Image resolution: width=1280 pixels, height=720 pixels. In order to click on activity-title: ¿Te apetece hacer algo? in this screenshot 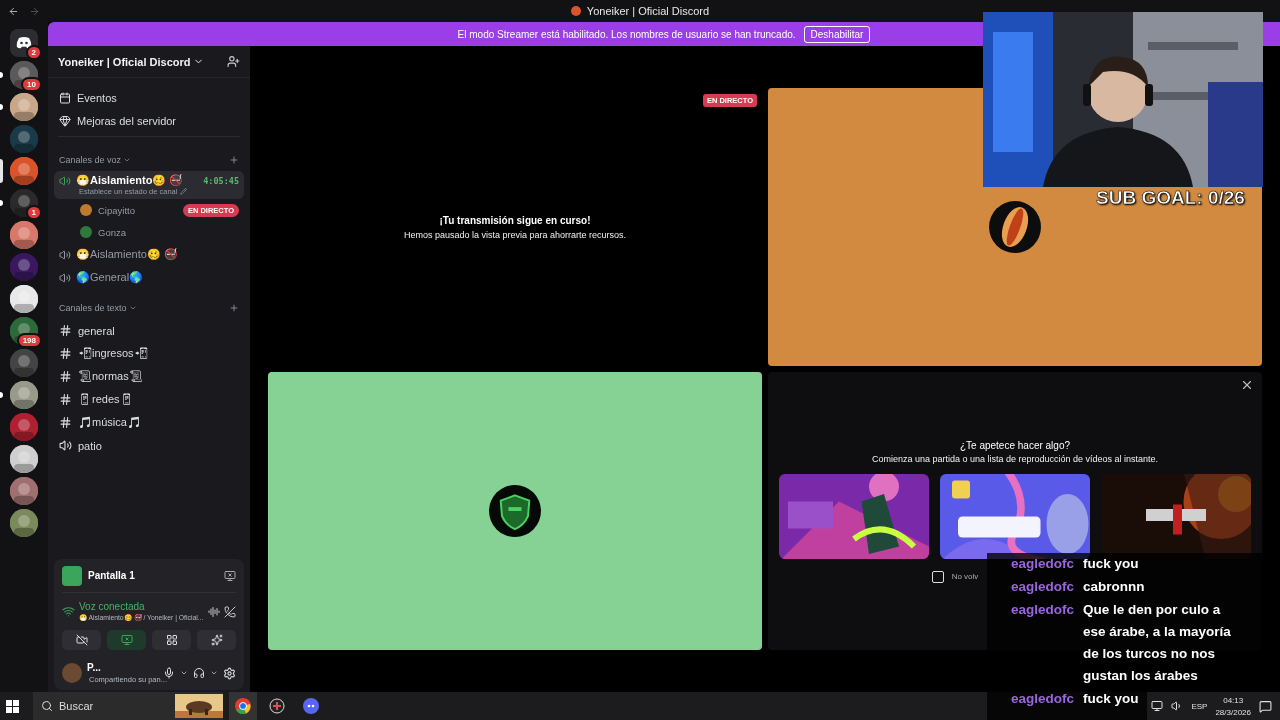, I will do `click(1015, 445)`.